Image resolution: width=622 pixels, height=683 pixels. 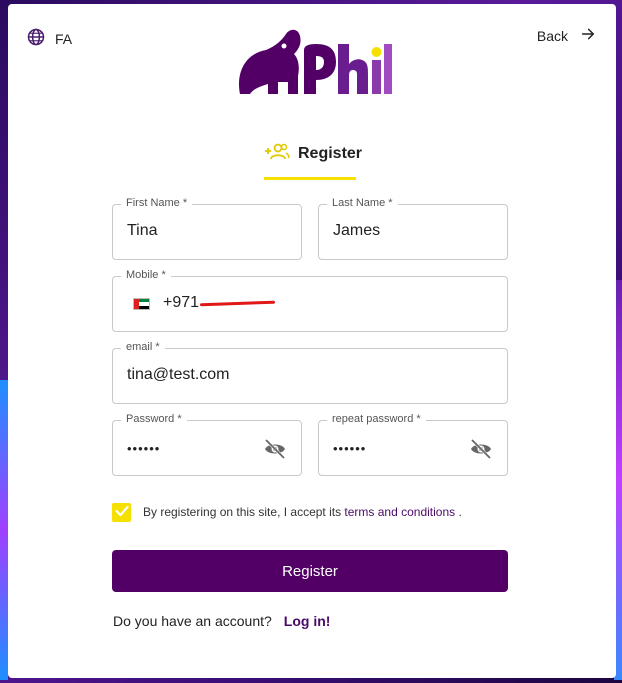 I want to click on phil-logo, so click(x=312, y=62).